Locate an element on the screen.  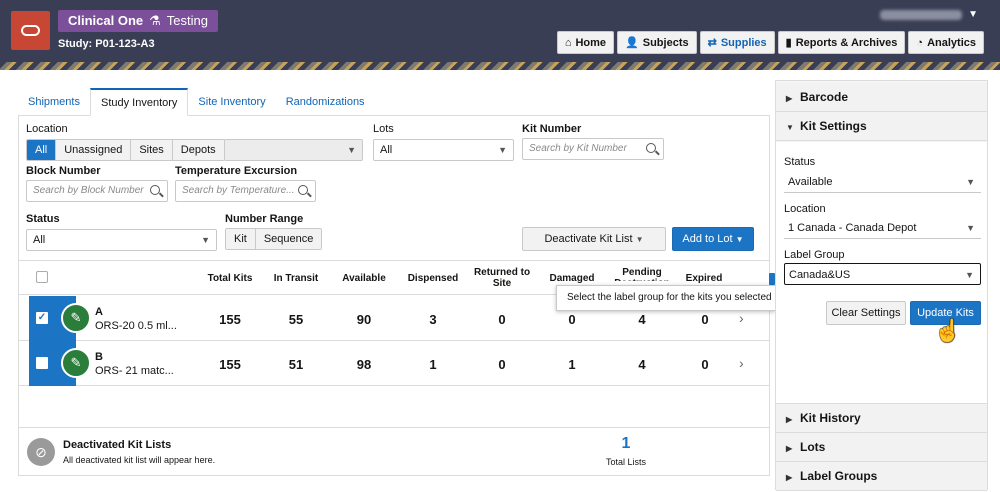
kit-number-label: Kit Number is located at coordinates (552, 129).